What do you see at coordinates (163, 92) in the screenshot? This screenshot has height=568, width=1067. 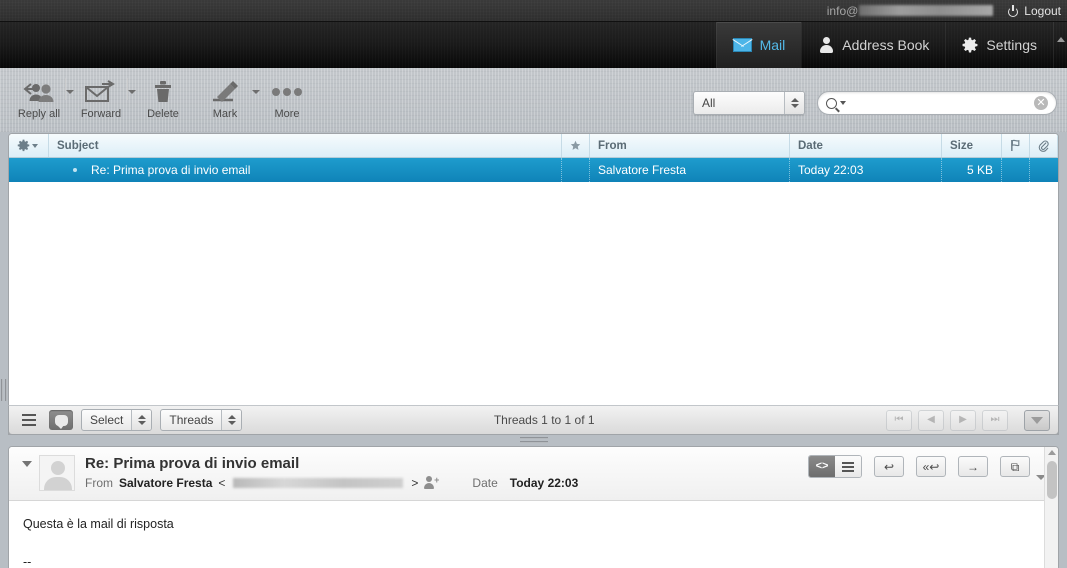 I see `trash-icon` at bounding box center [163, 92].